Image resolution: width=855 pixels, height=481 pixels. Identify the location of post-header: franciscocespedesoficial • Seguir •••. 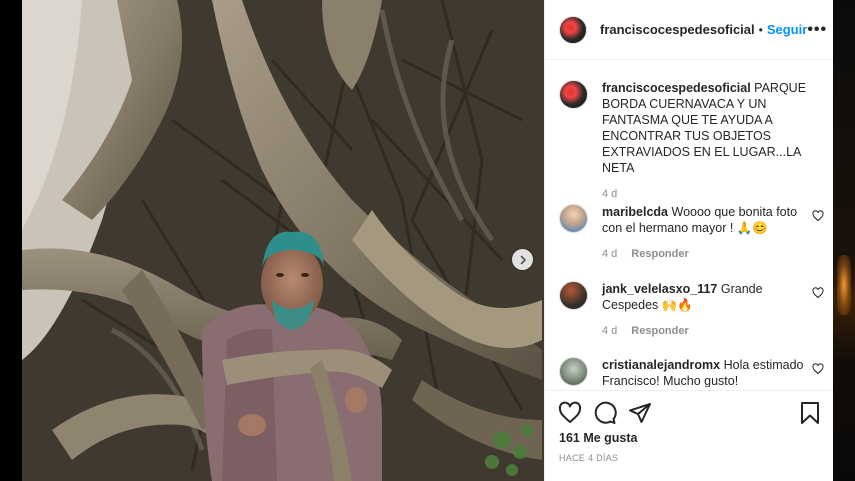
(689, 30).